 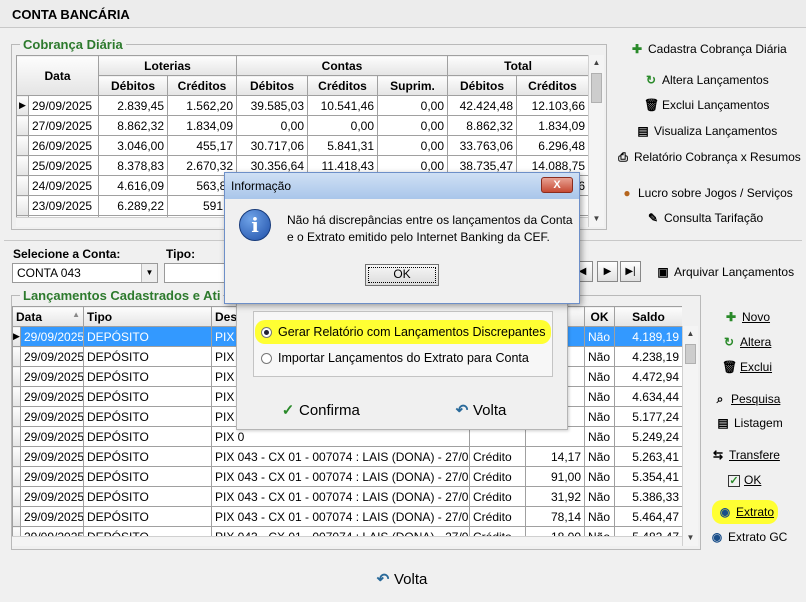 What do you see at coordinates (133, 145) in the screenshot?
I see `cobranca-cell: 3.046,00` at bounding box center [133, 145].